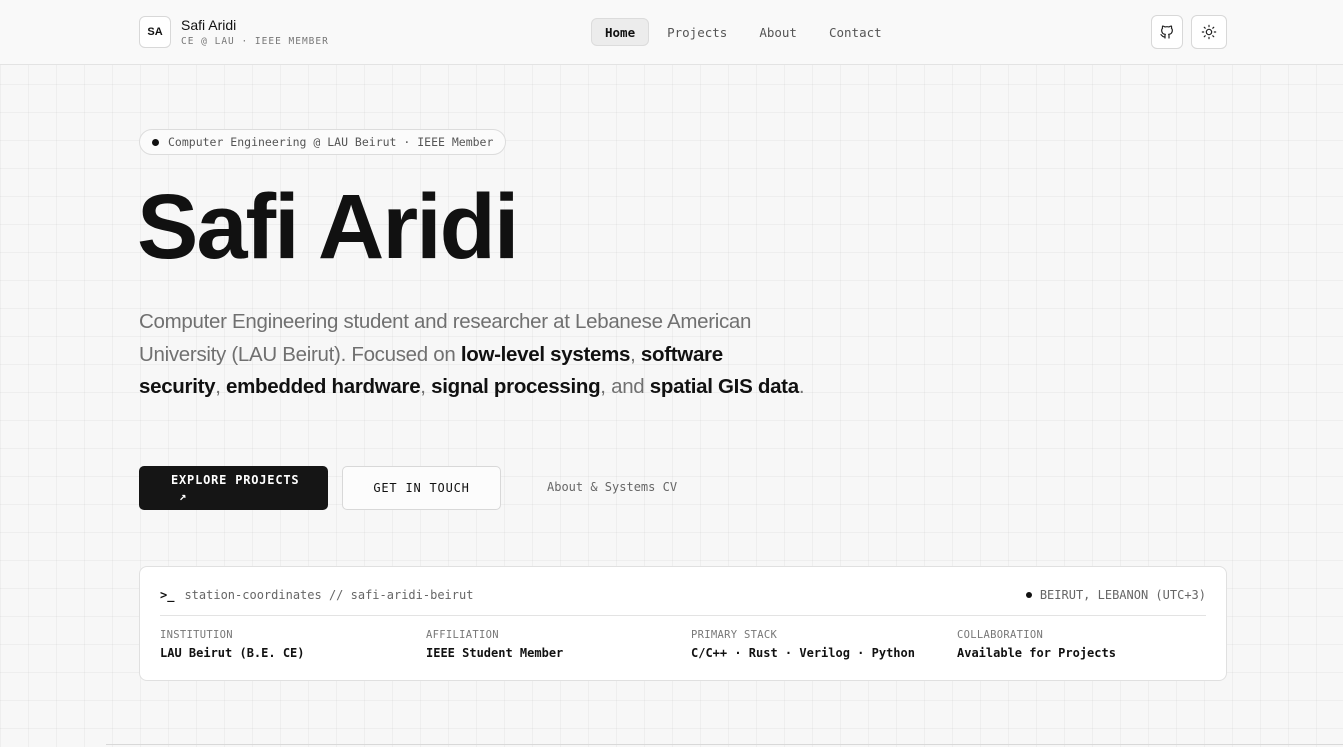 Image resolution: width=1343 pixels, height=747 pixels. Describe the element at coordinates (462, 635) in the screenshot. I see `field-label: AFFILIATION` at that location.